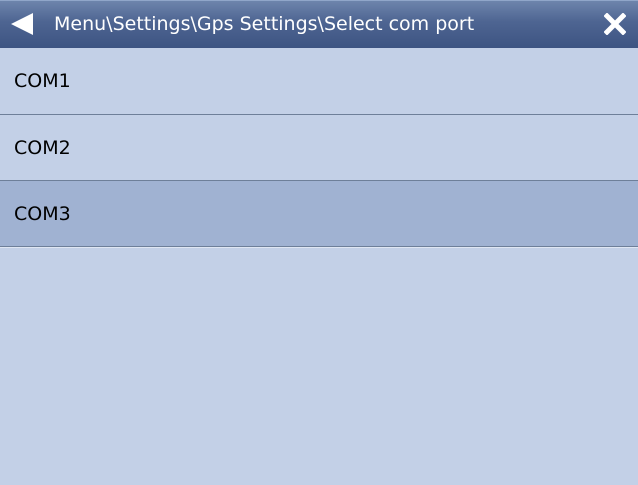 This screenshot has width=638, height=485. Describe the element at coordinates (319, 214) in the screenshot. I see `list-item-com3: COM3` at that location.